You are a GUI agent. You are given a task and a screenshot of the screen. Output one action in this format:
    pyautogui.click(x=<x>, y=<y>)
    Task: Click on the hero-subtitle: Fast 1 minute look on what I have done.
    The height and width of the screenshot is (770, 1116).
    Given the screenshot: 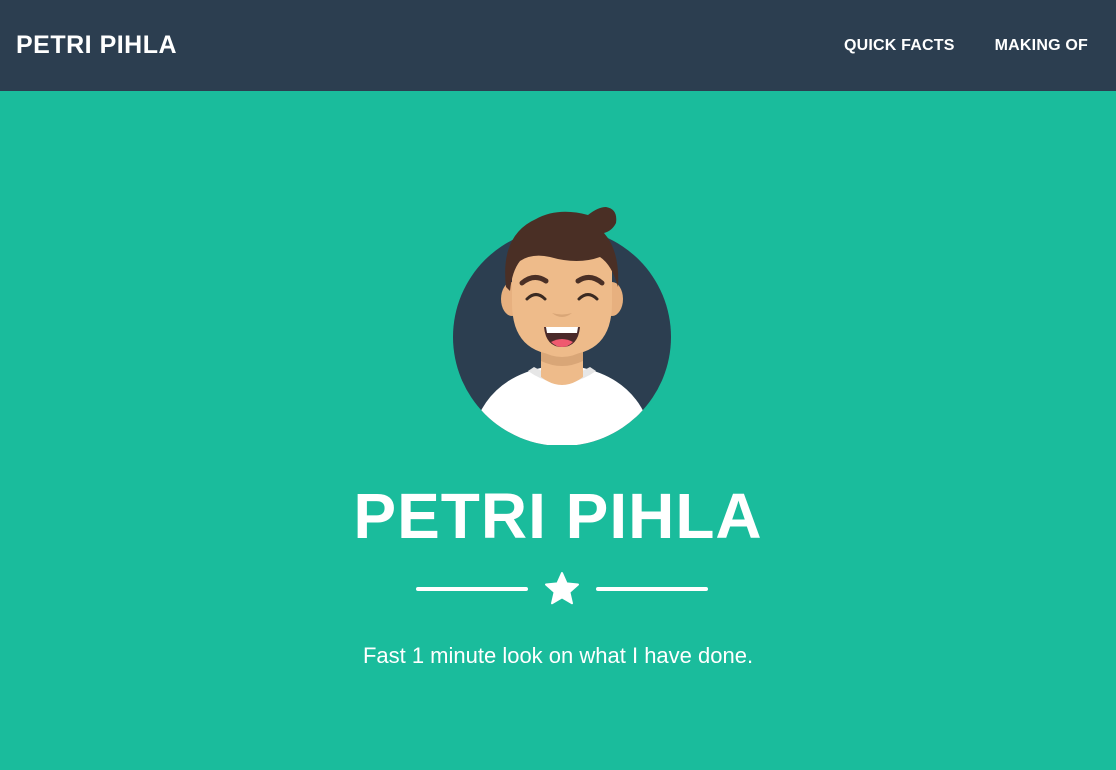 What is the action you would take?
    pyautogui.click(x=558, y=655)
    